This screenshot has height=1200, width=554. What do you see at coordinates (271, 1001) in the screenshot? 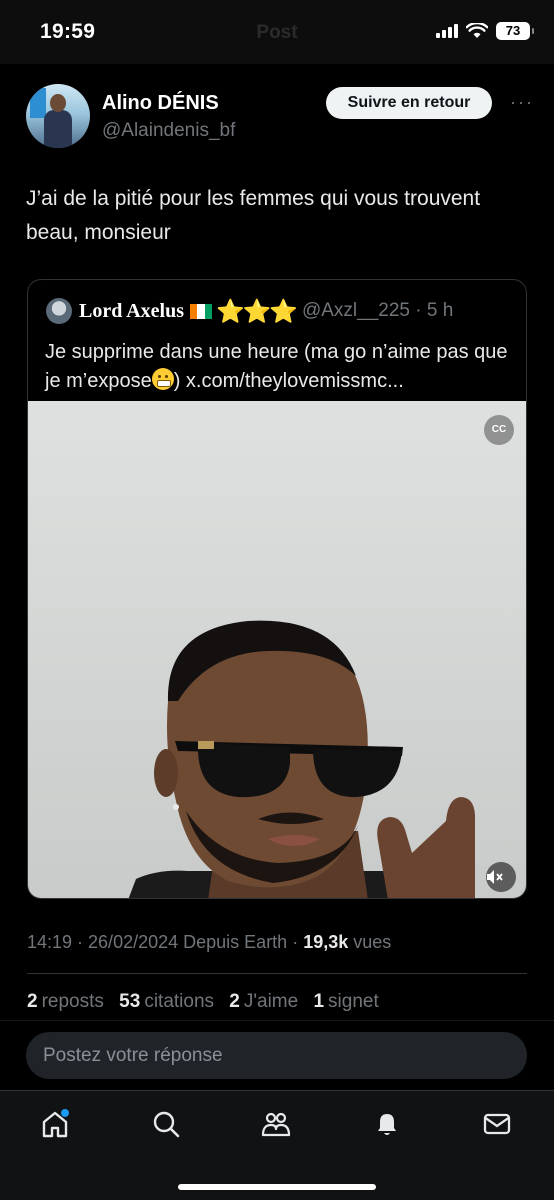
I see `likes-label: J'aime` at bounding box center [271, 1001].